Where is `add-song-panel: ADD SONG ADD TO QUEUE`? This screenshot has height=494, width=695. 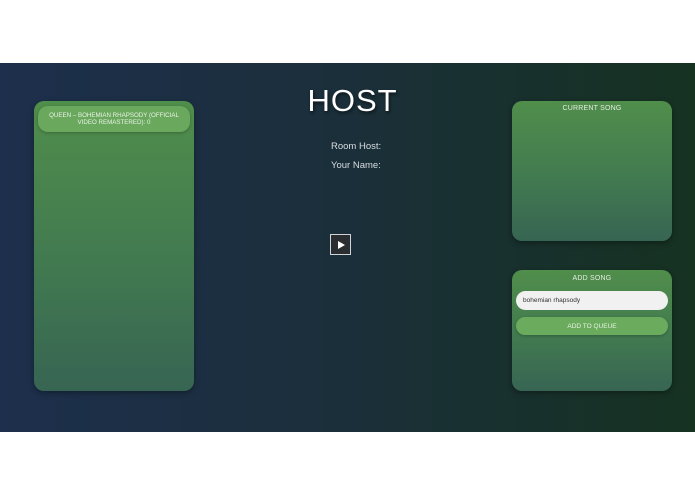
add-song-panel: ADD SONG ADD TO QUEUE is located at coordinates (592, 330).